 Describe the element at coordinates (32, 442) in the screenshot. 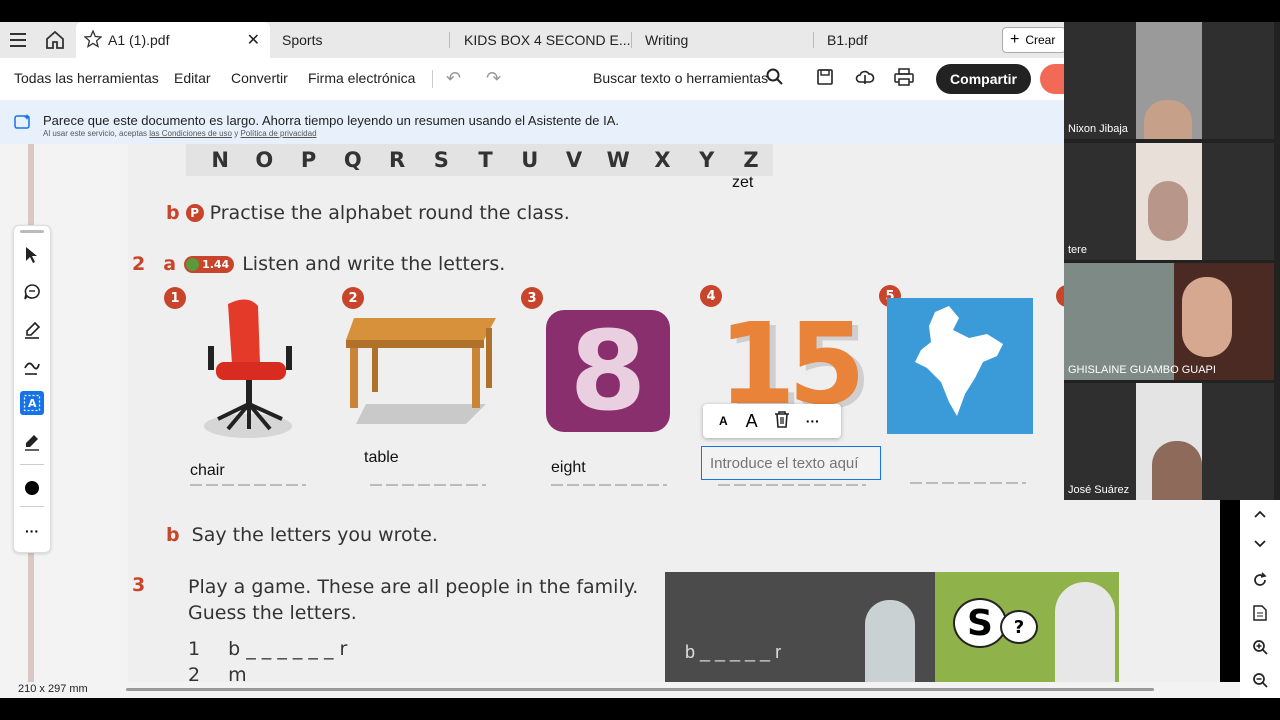

I see `signature-icon` at that location.